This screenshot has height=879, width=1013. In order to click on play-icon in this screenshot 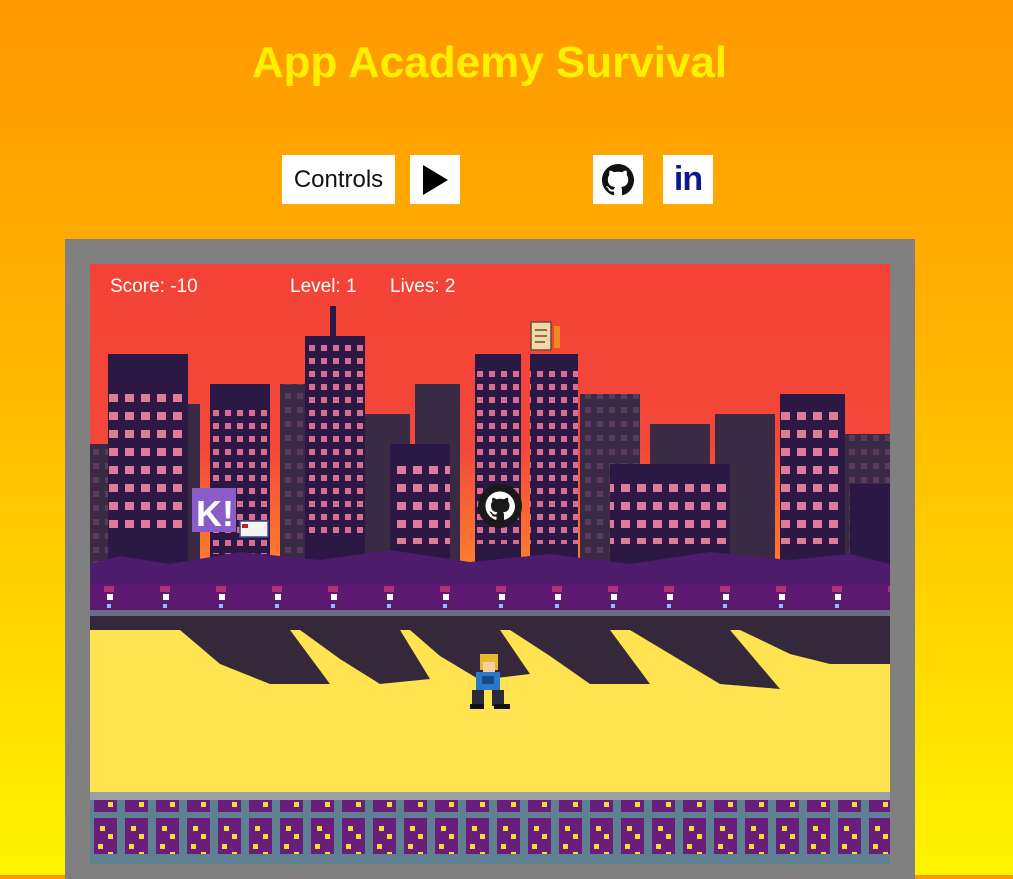, I will do `click(435, 179)`.